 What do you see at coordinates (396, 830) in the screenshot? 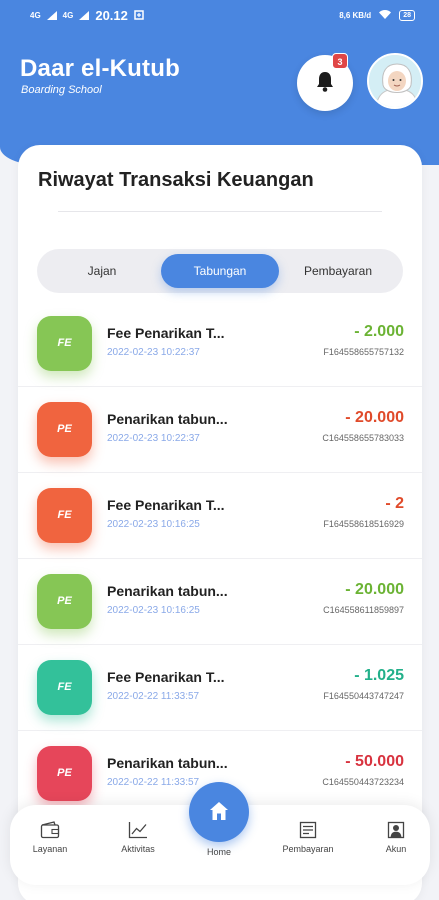
I see `account-icon` at bounding box center [396, 830].